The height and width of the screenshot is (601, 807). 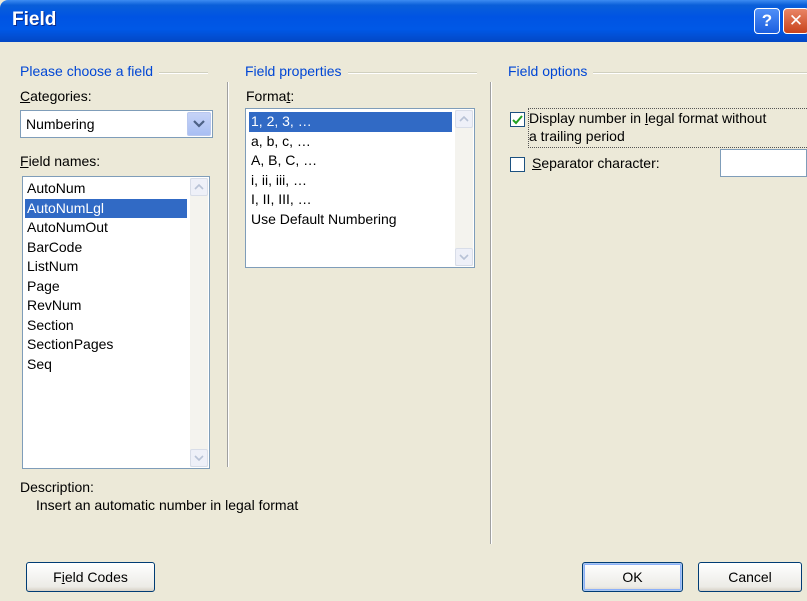 I want to click on categories-dropdown: Numbering, so click(x=116, y=124).